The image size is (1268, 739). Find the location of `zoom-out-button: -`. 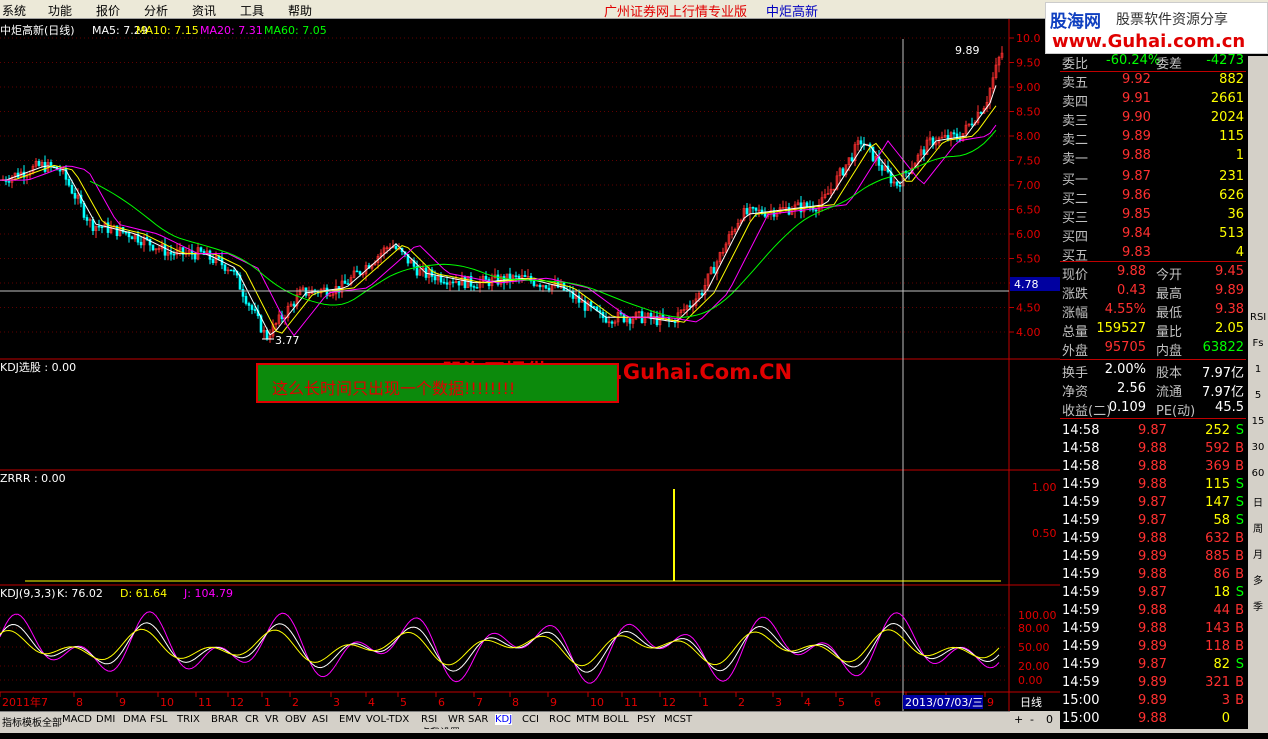

zoom-out-button: - is located at coordinates (1032, 719).